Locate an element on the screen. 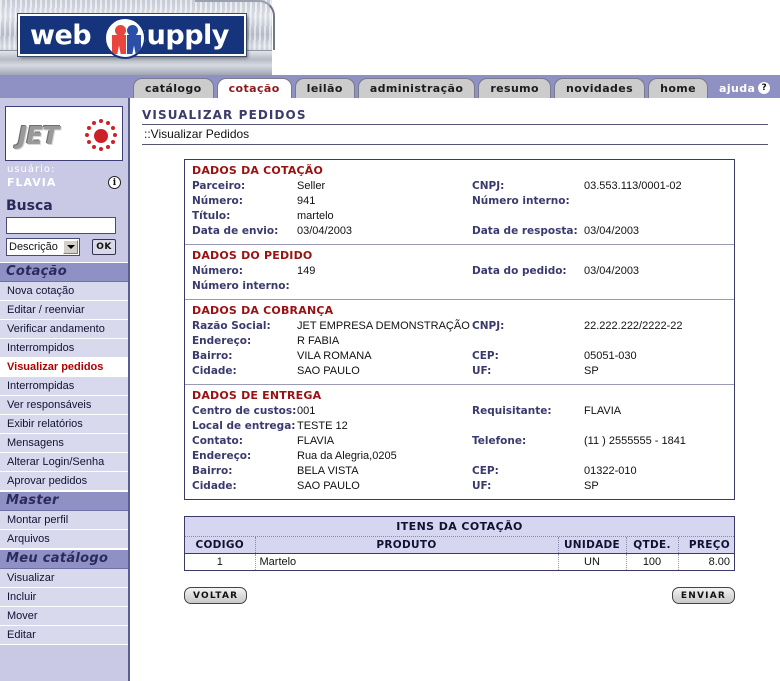 The image size is (780, 681). search-type-value: Descrição is located at coordinates (33, 247).